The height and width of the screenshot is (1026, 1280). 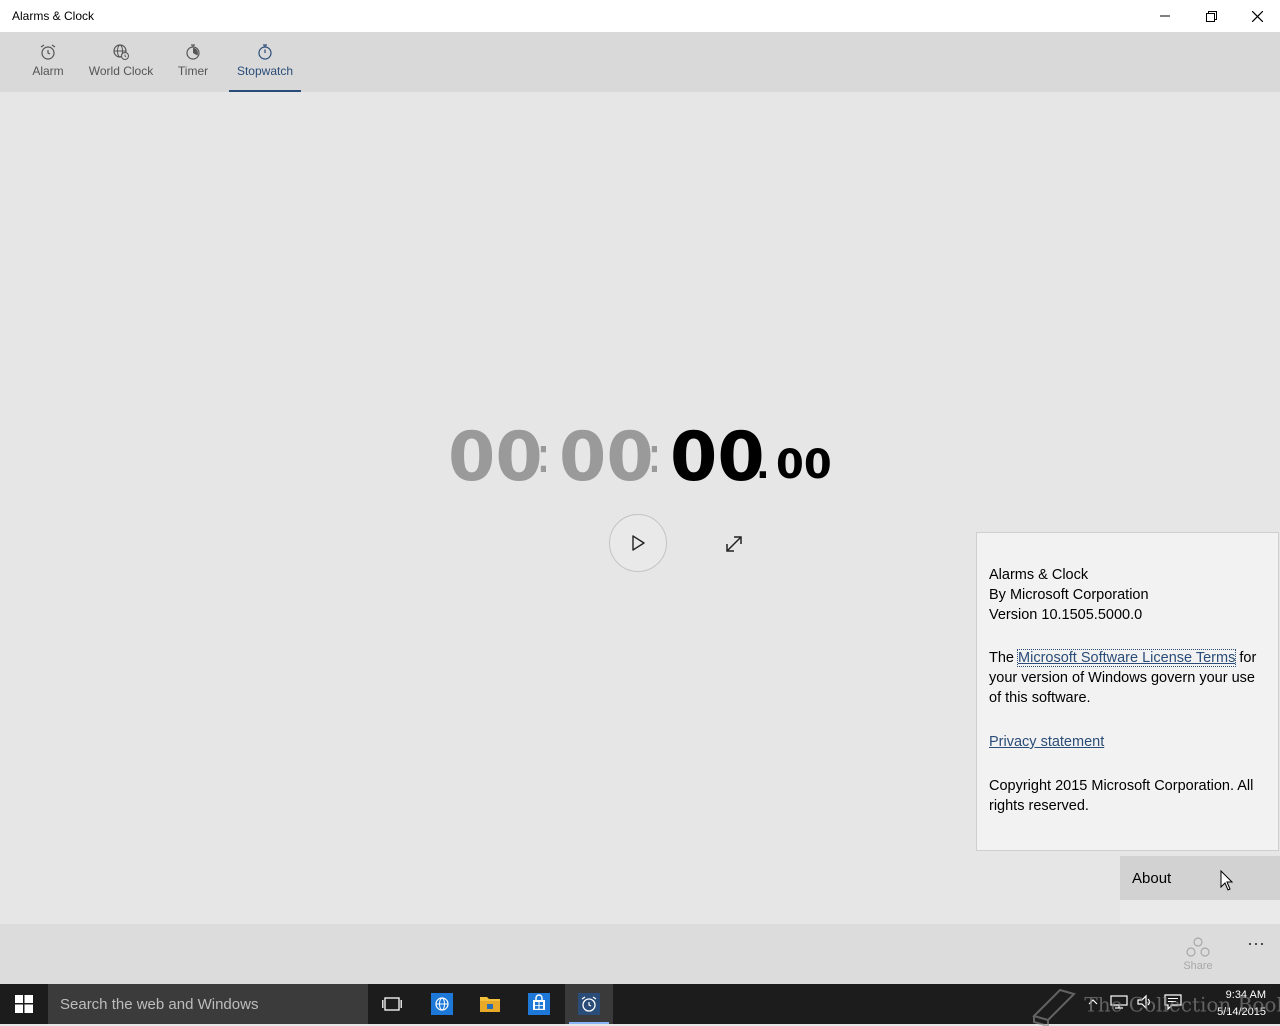 I want to click on about-version: Version 10.1505.5000.0, so click(x=1066, y=615).